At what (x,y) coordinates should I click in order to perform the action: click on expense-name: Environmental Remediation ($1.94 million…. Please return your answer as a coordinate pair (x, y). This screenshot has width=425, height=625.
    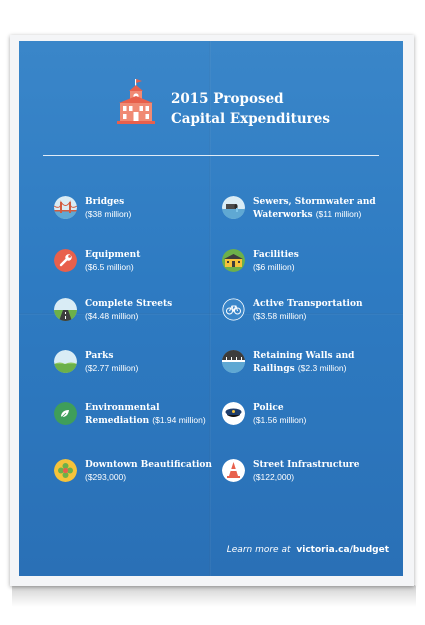
    Looking at the image, I should click on (145, 414).